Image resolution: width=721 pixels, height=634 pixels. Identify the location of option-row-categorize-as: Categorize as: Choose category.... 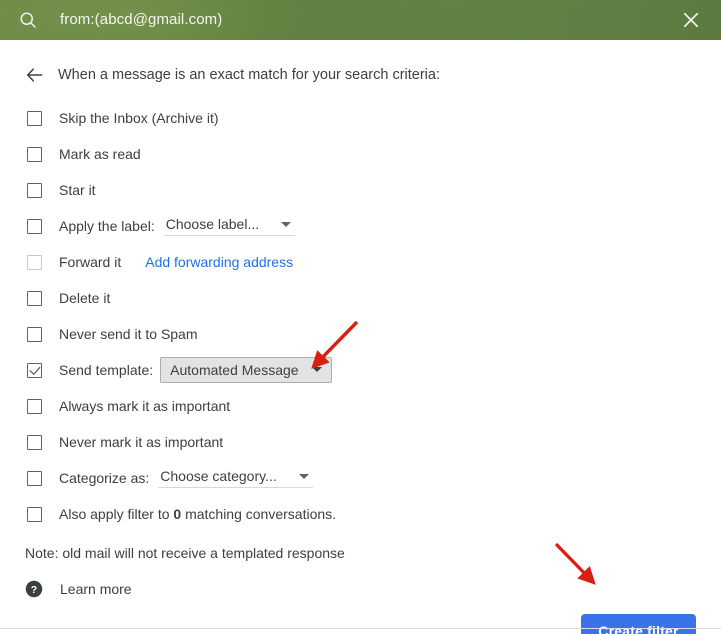
(360, 478).